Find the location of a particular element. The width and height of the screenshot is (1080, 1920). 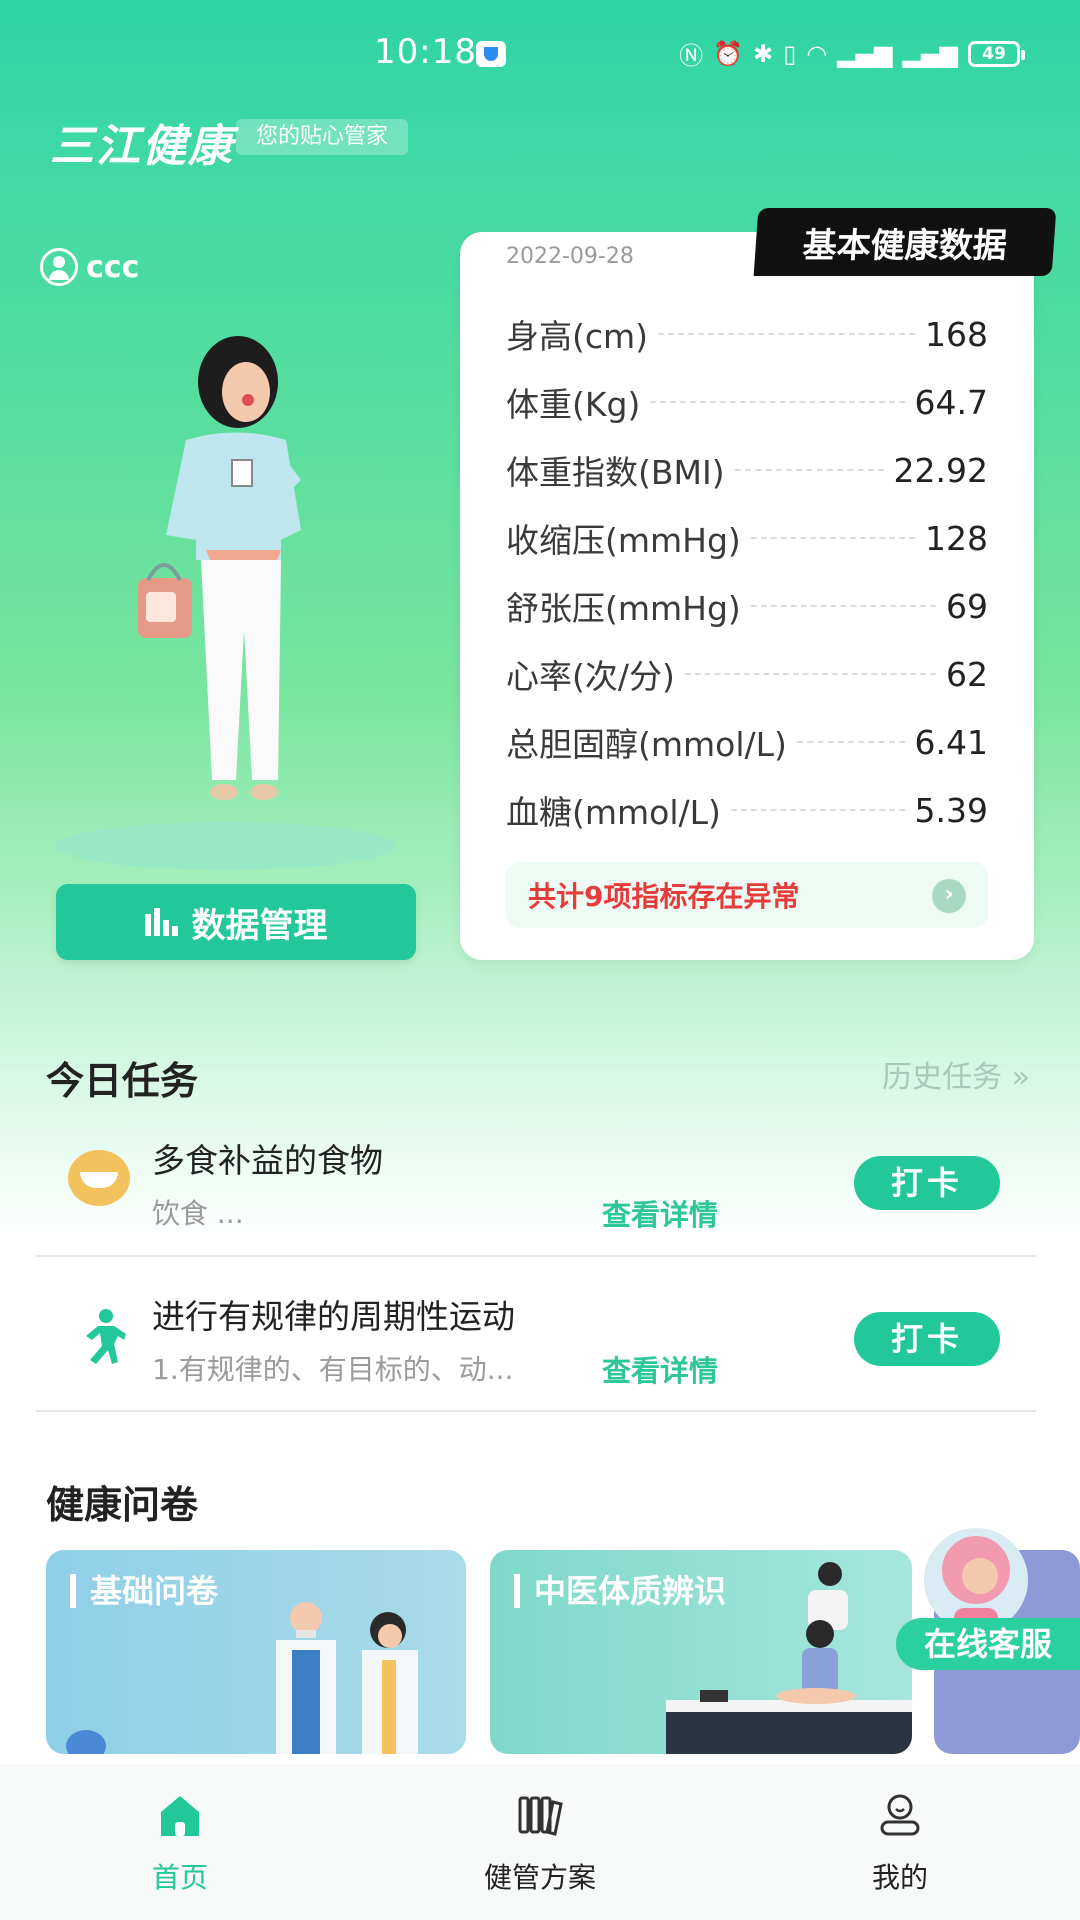

bar-chart-icon is located at coordinates (161, 922).